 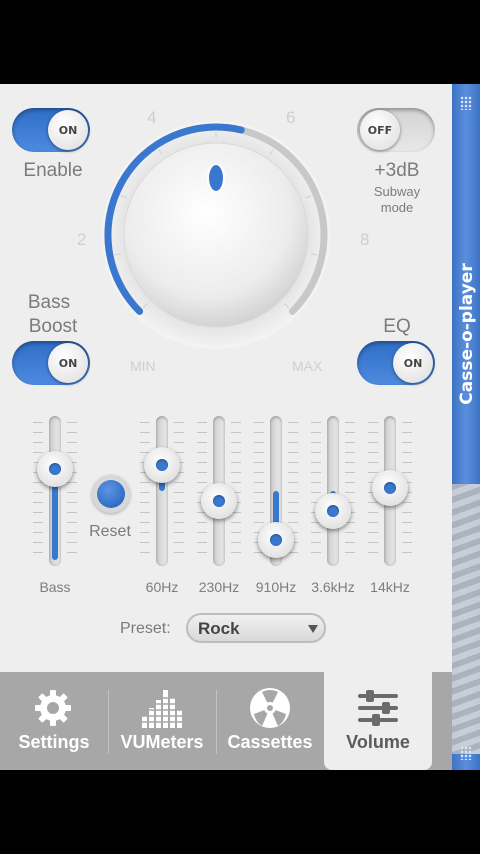 What do you see at coordinates (49, 302) in the screenshot?
I see `bass-boost-label-line1: Bass` at bounding box center [49, 302].